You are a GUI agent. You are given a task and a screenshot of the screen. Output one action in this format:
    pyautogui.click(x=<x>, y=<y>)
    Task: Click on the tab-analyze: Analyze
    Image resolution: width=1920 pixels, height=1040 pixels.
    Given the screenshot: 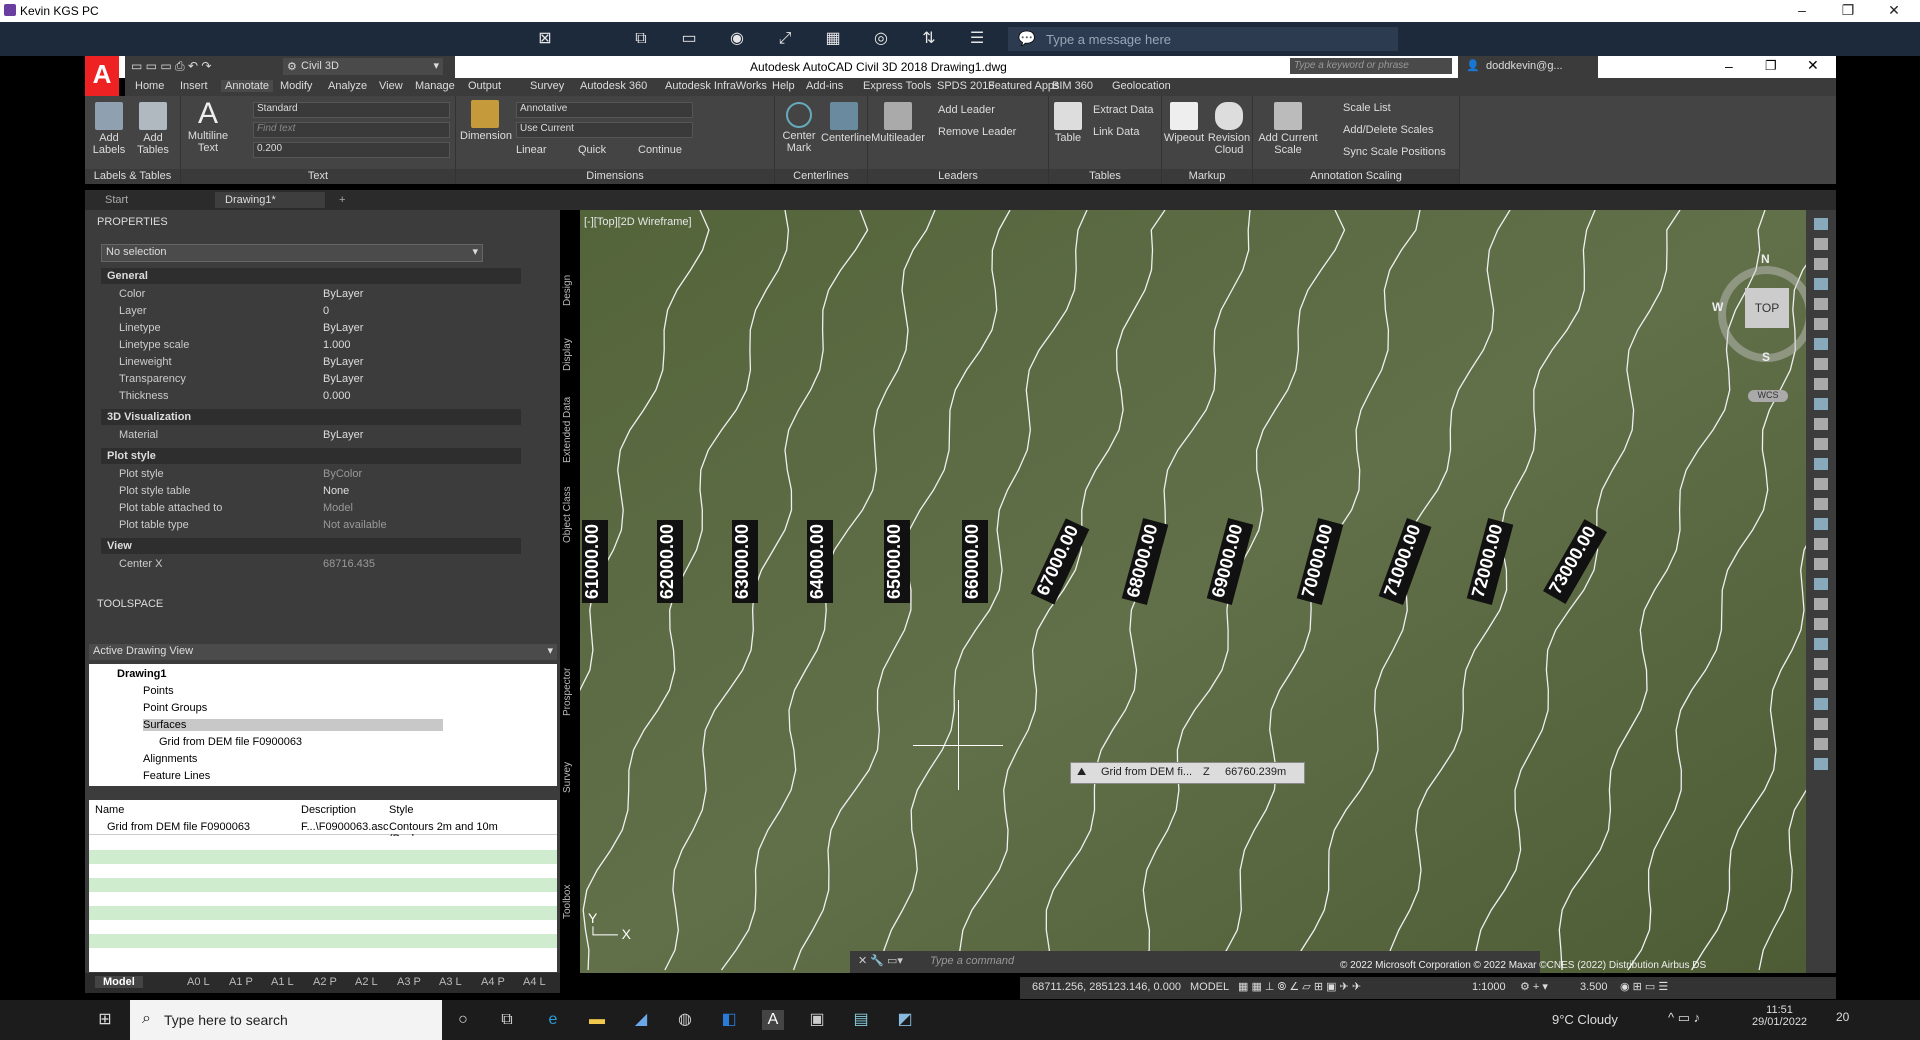 What is the action you would take?
    pyautogui.click(x=347, y=86)
    